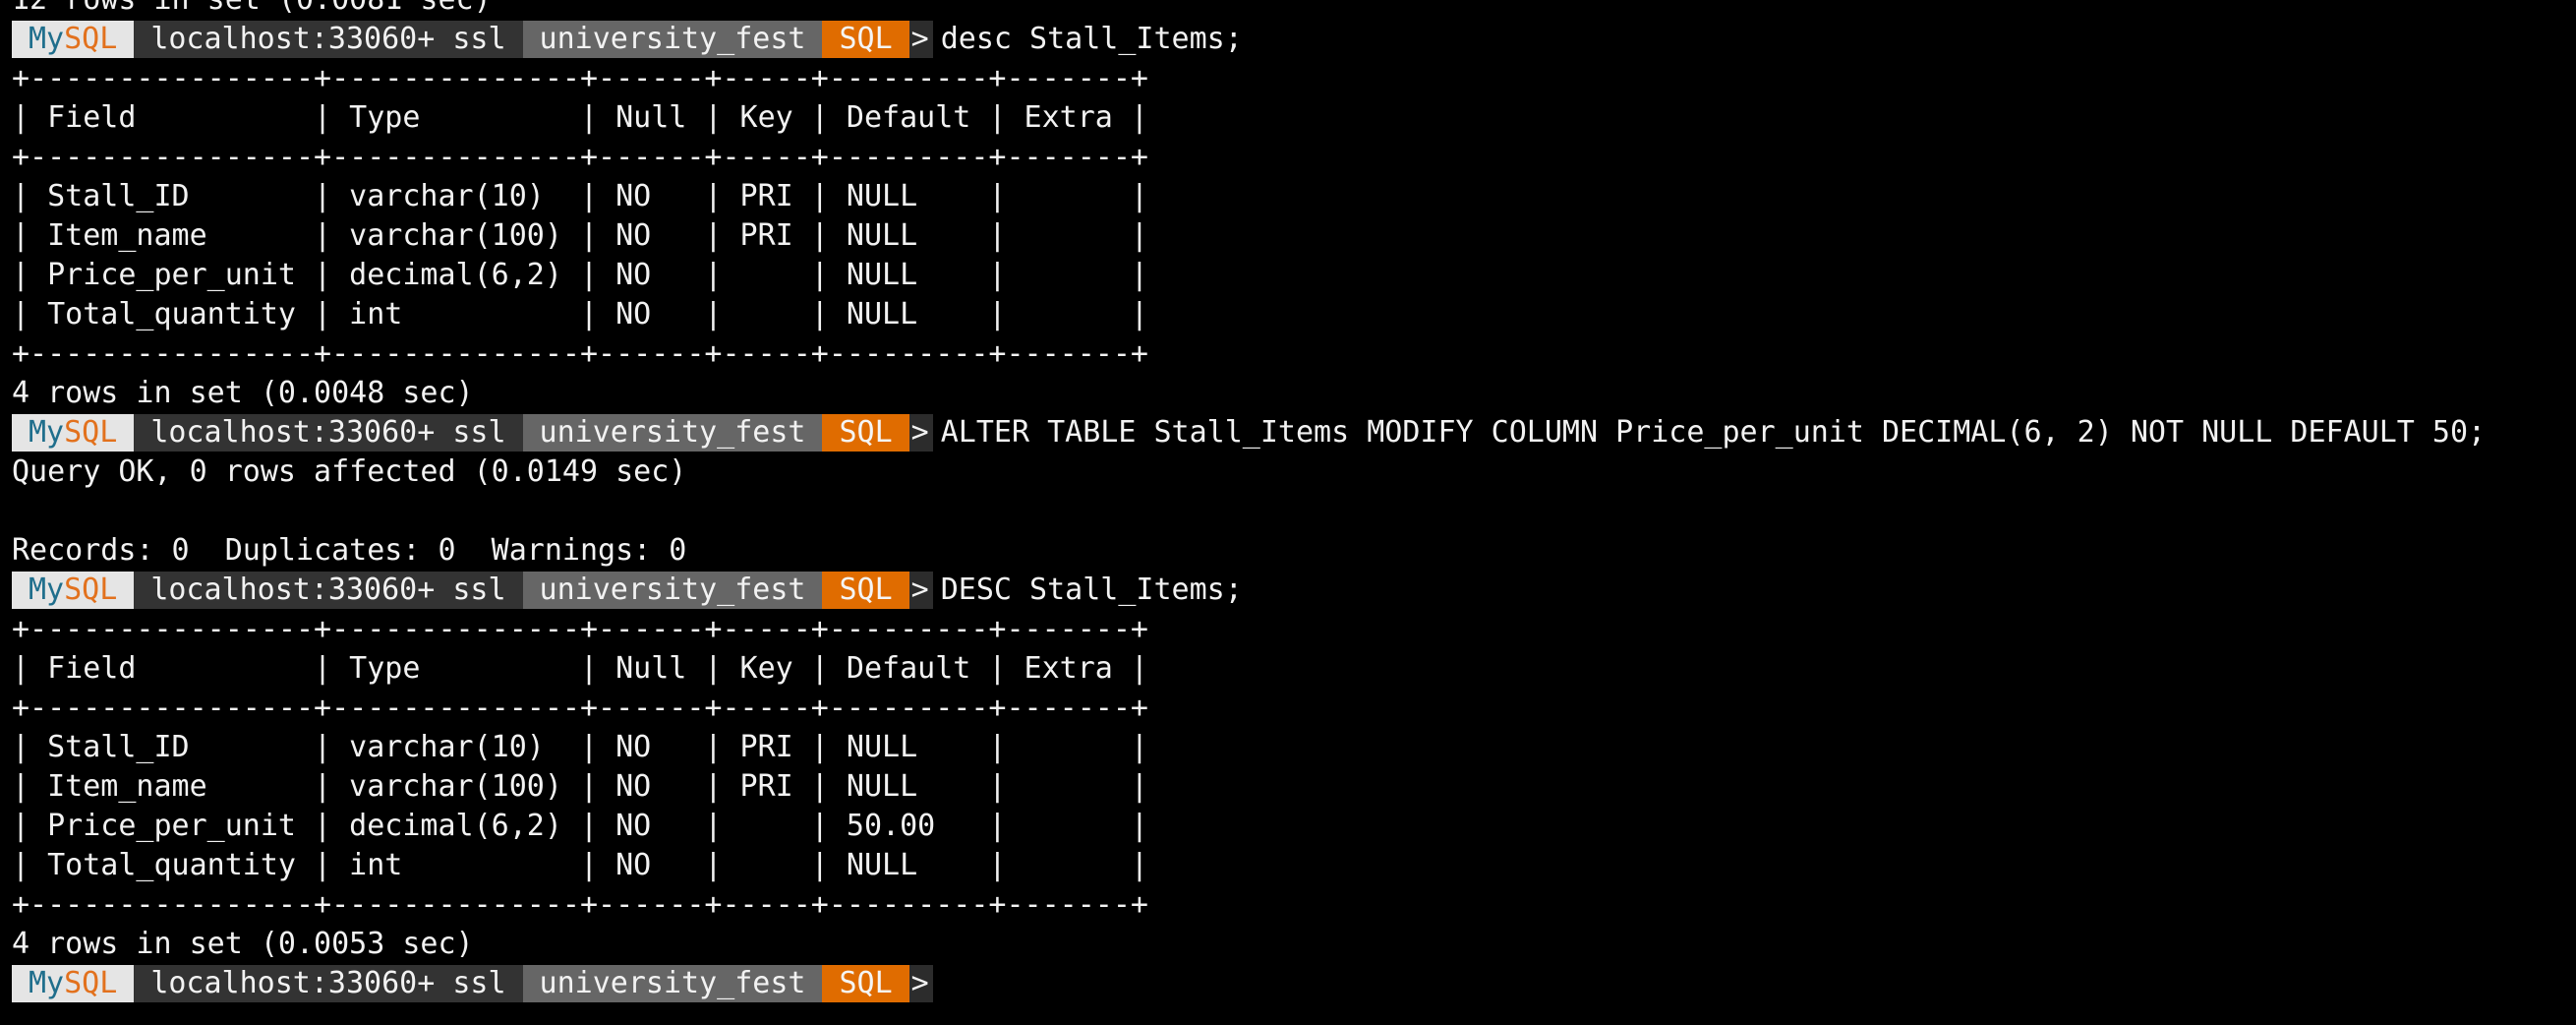 The image size is (2576, 1025). I want to click on command-text: DESC Stall_Items;, so click(1088, 590).